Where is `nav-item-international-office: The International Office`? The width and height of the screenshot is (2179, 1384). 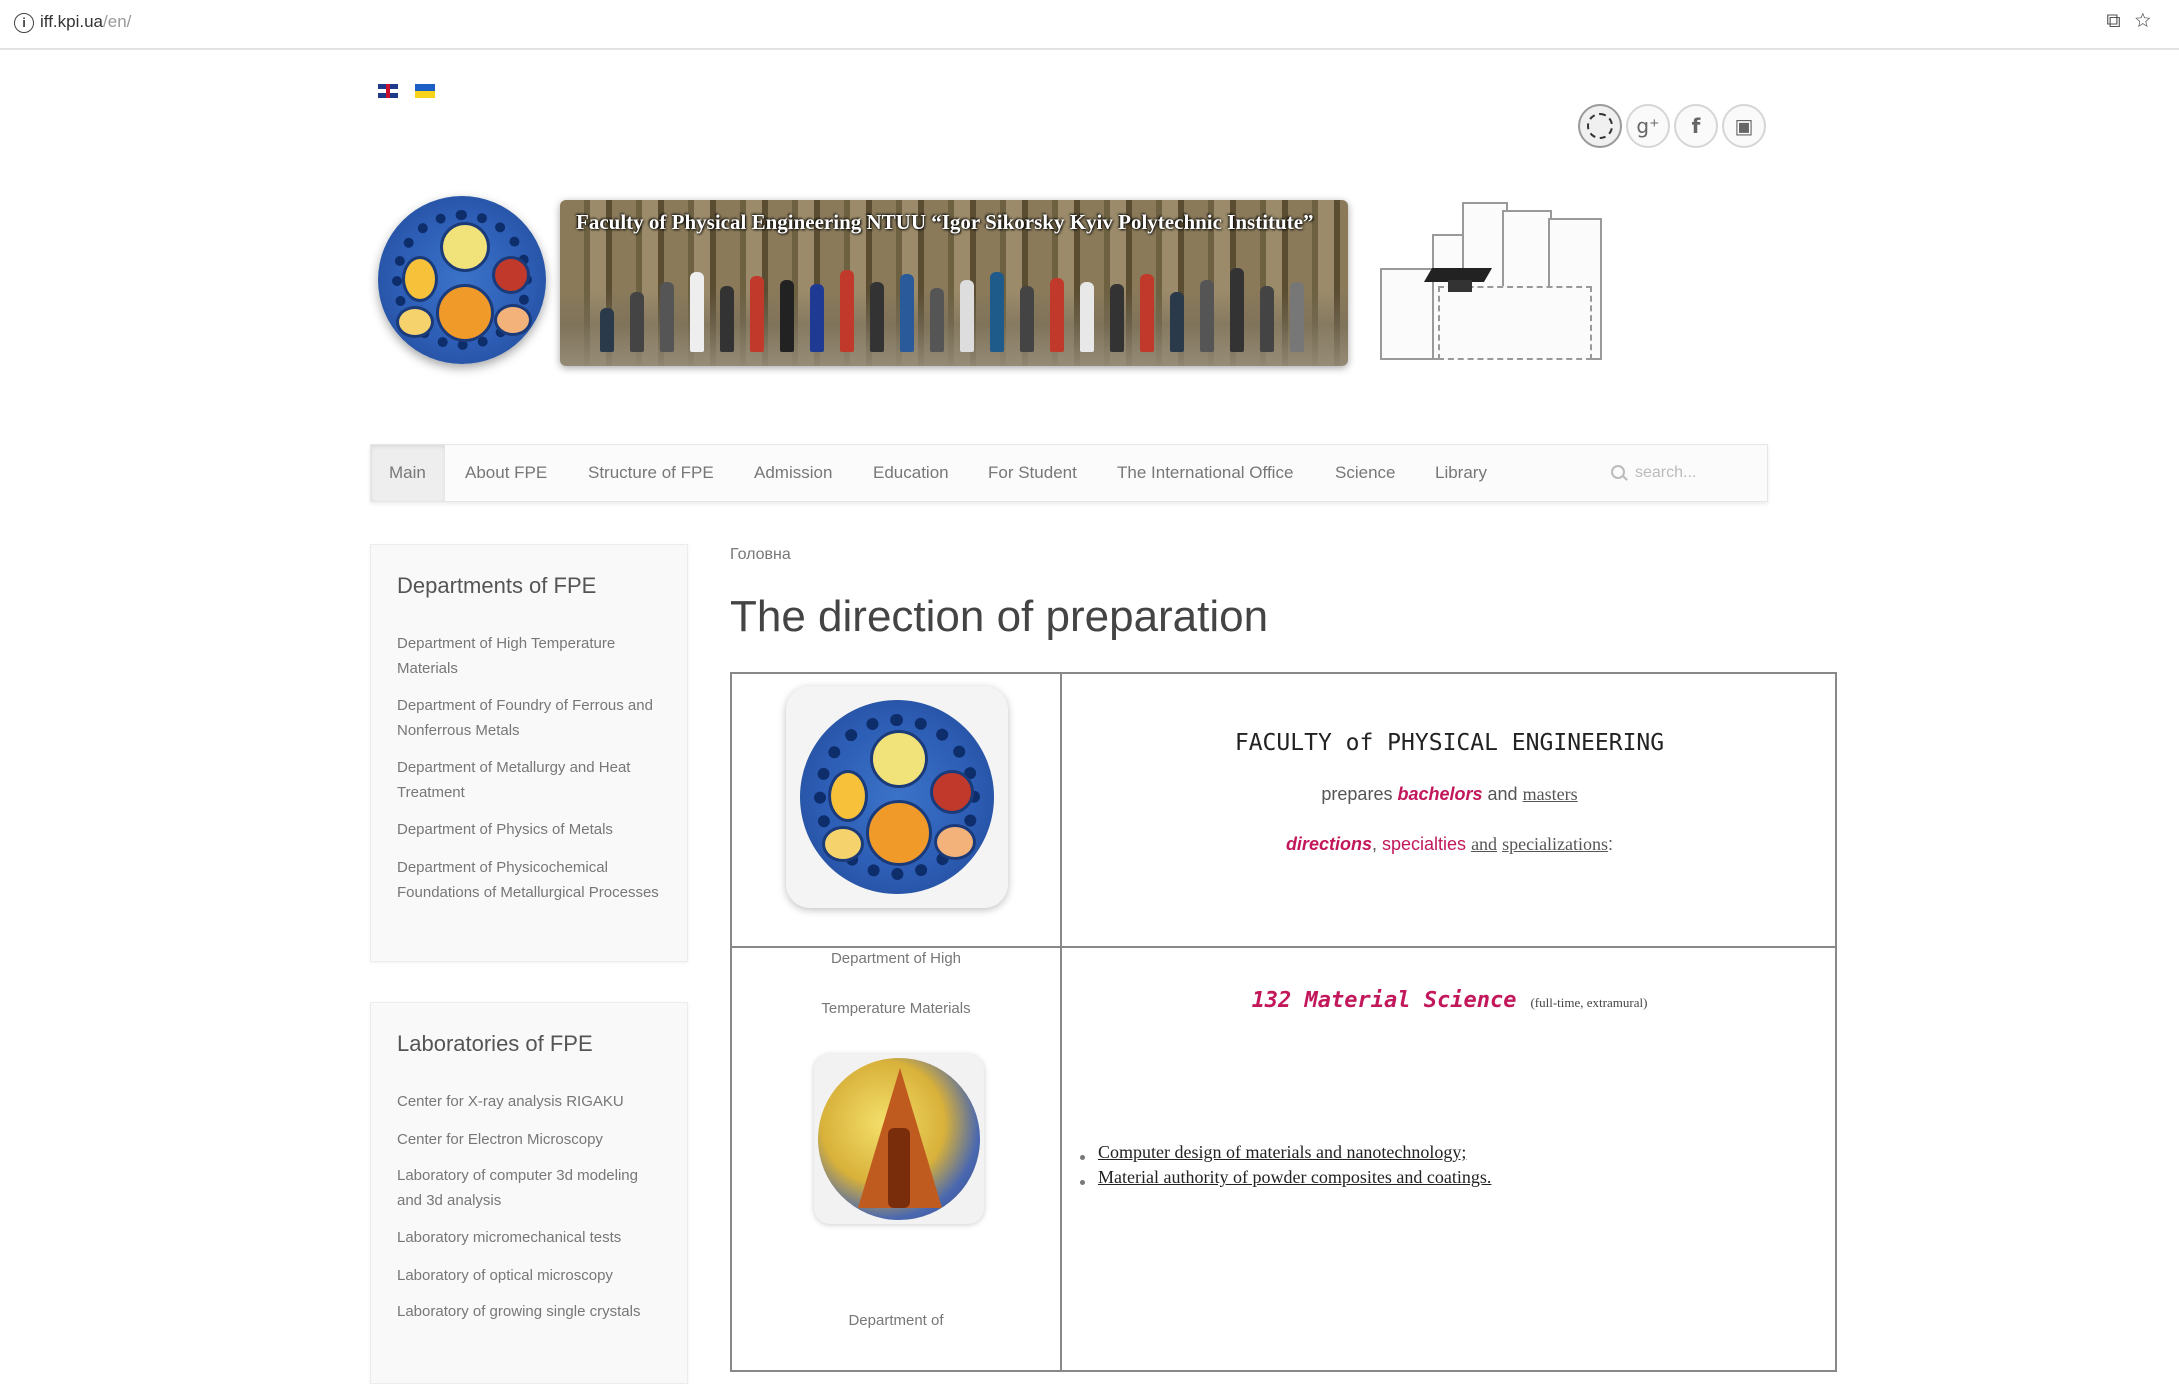 nav-item-international-office: The International Office is located at coordinates (1205, 473).